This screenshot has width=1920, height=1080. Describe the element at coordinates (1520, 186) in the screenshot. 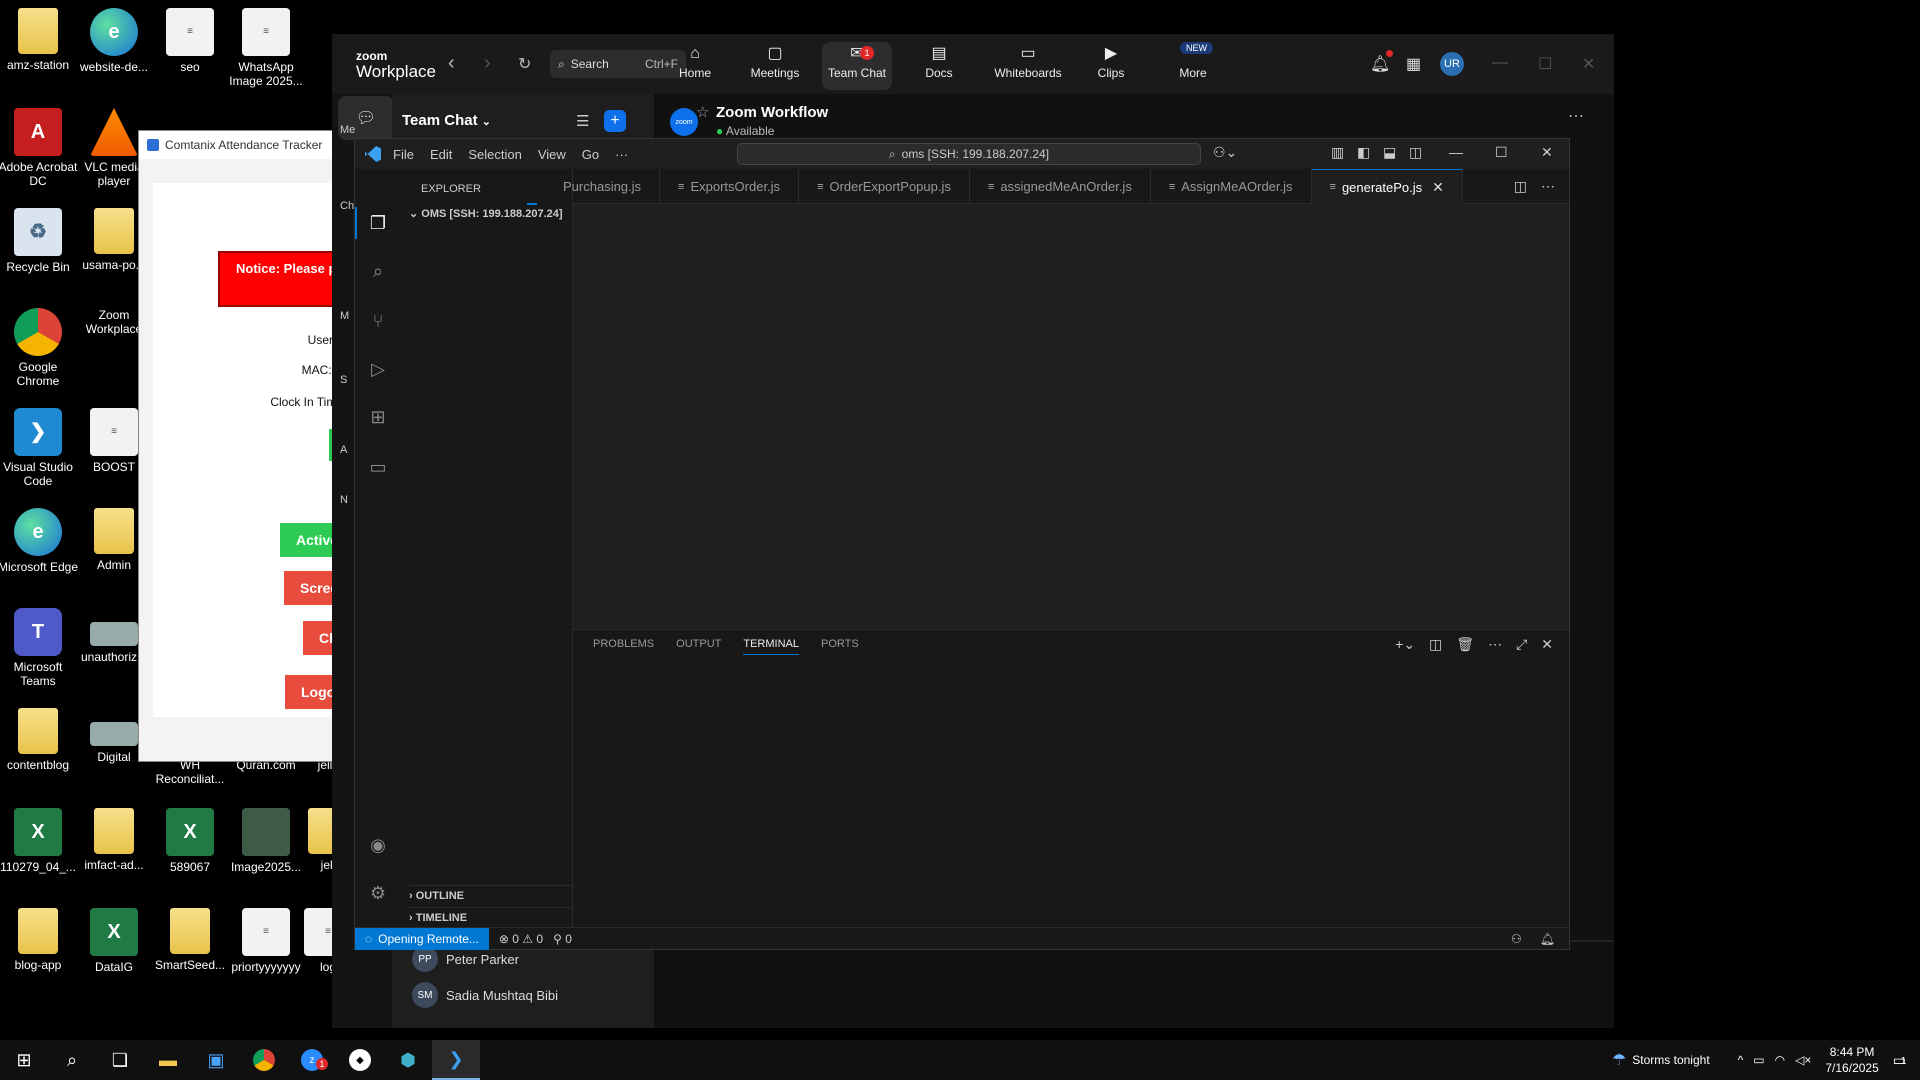

I see `split-editor-icon: ◫` at that location.